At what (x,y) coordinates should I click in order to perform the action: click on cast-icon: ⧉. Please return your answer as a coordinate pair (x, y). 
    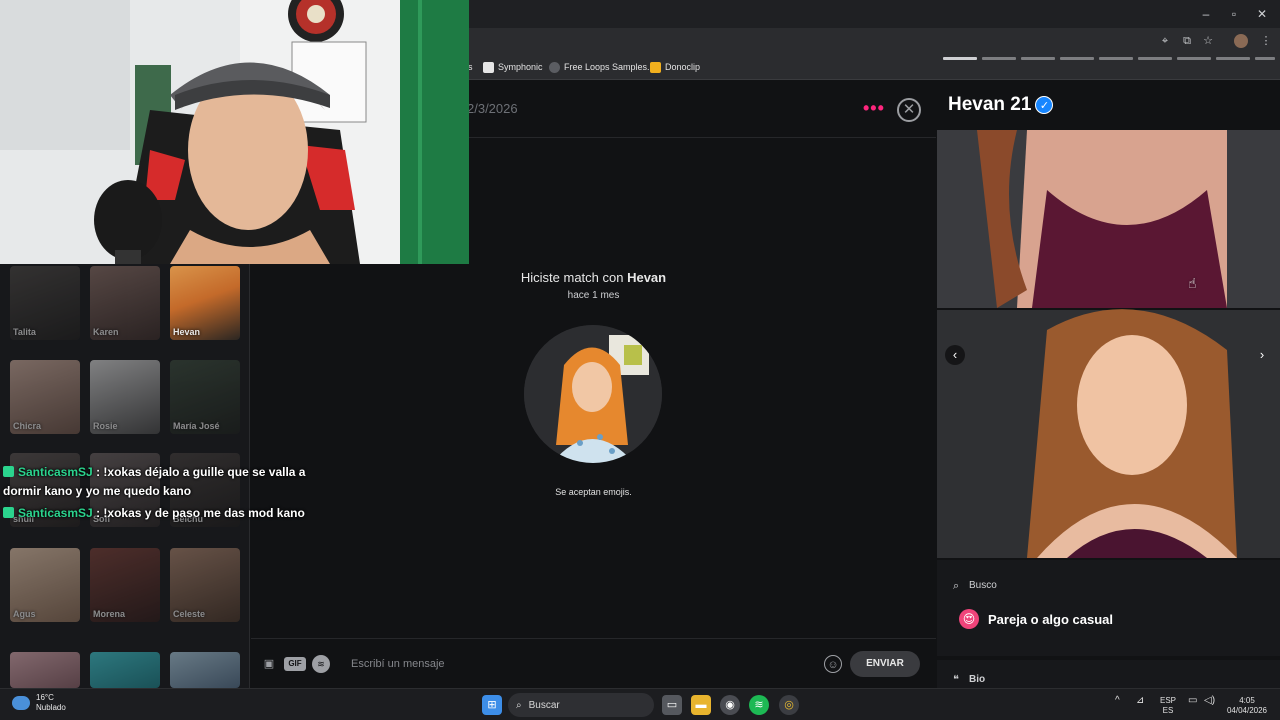
    Looking at the image, I should click on (1187, 41).